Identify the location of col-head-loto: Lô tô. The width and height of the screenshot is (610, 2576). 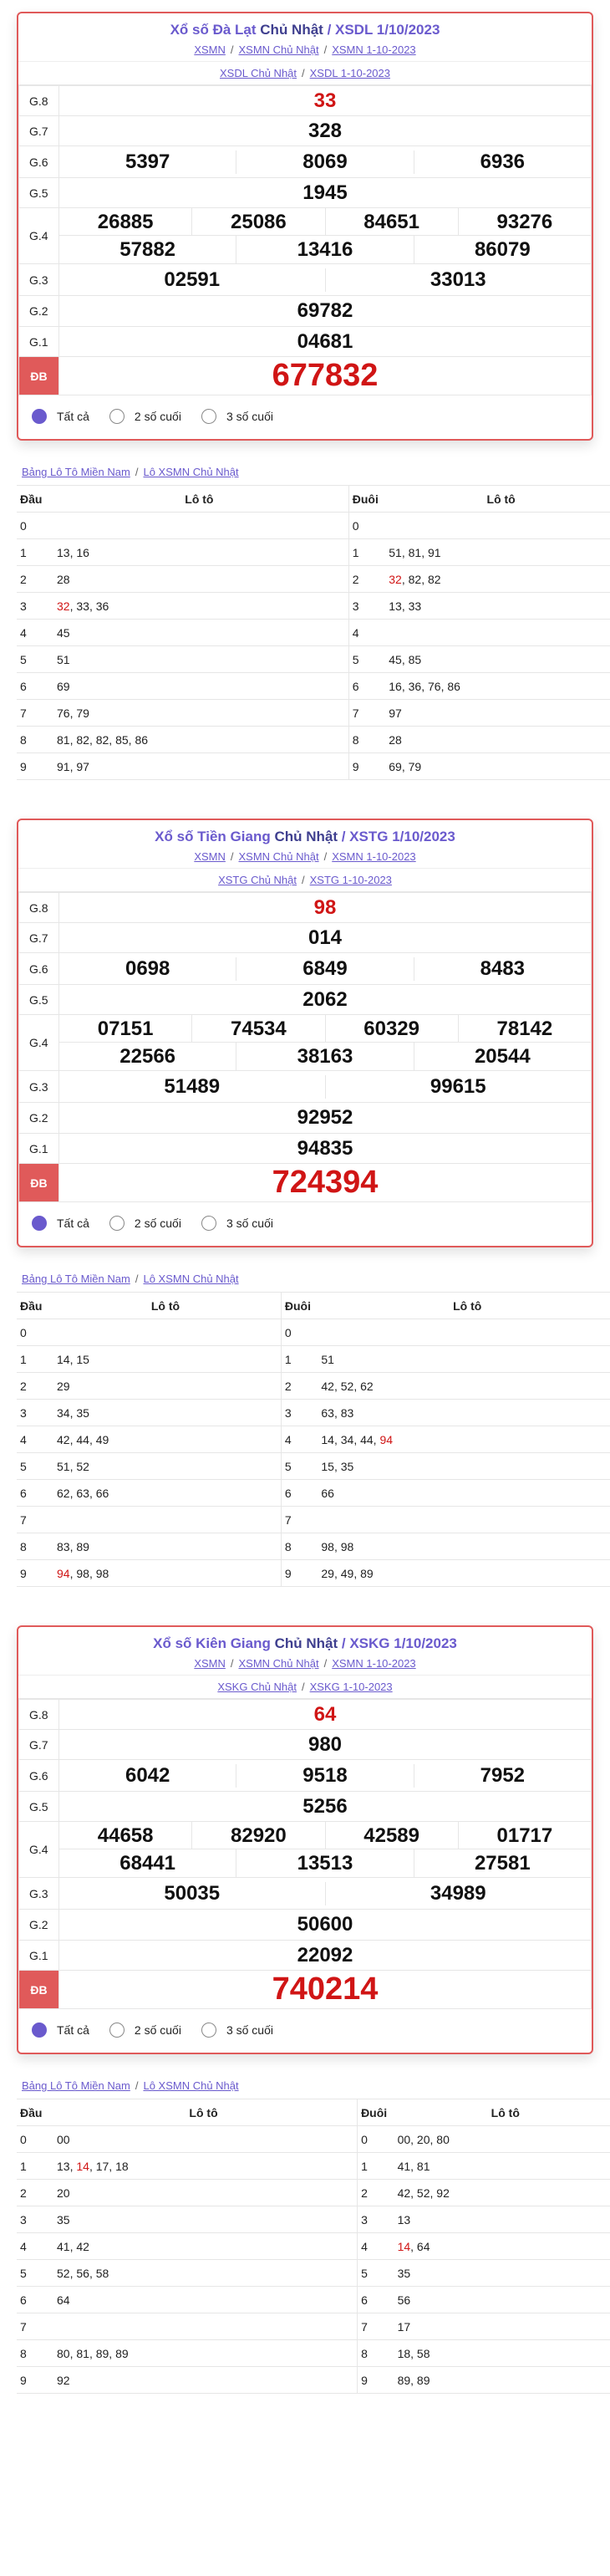
(166, 1305).